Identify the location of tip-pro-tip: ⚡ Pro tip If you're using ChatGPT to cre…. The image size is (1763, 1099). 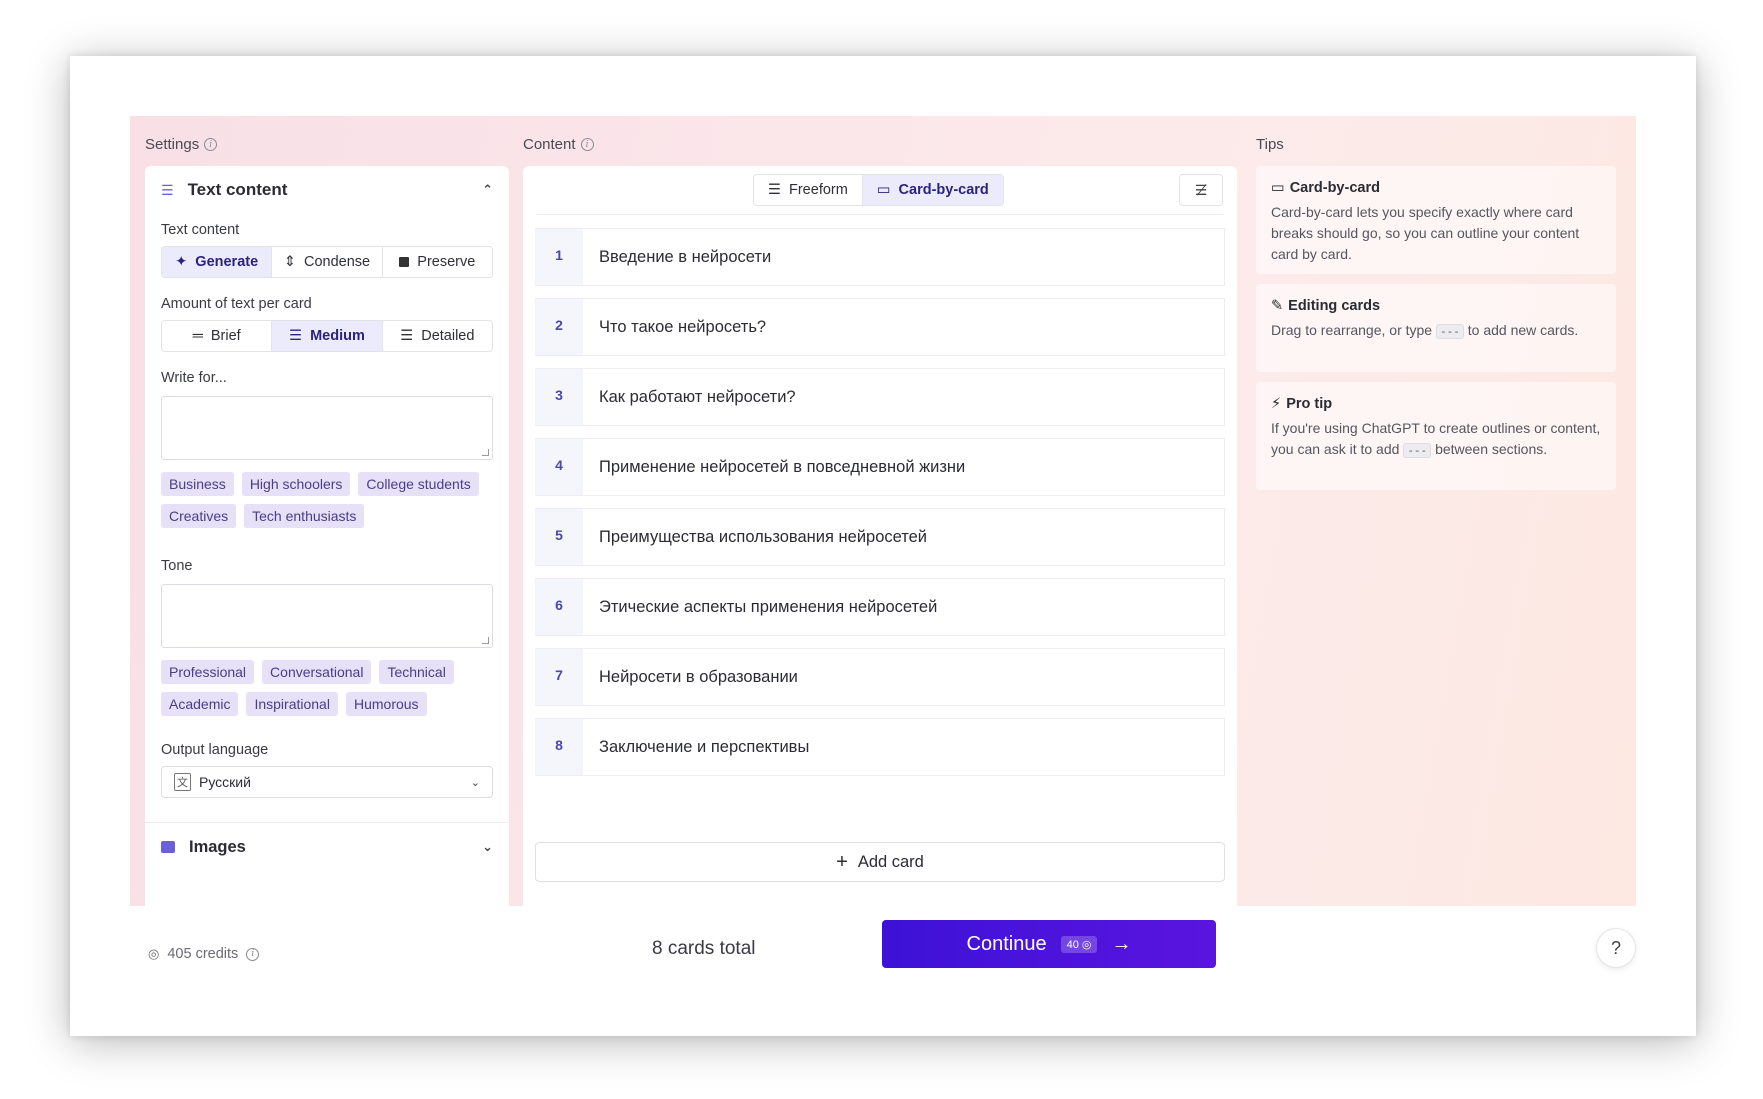
(1436, 436).